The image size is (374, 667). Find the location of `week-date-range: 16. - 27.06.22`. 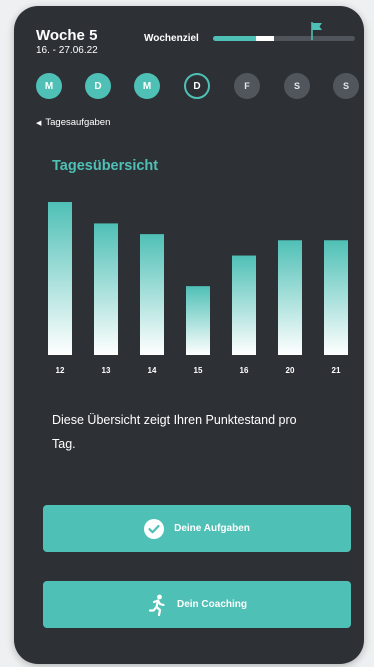

week-date-range: 16. - 27.06.22 is located at coordinates (67, 50).